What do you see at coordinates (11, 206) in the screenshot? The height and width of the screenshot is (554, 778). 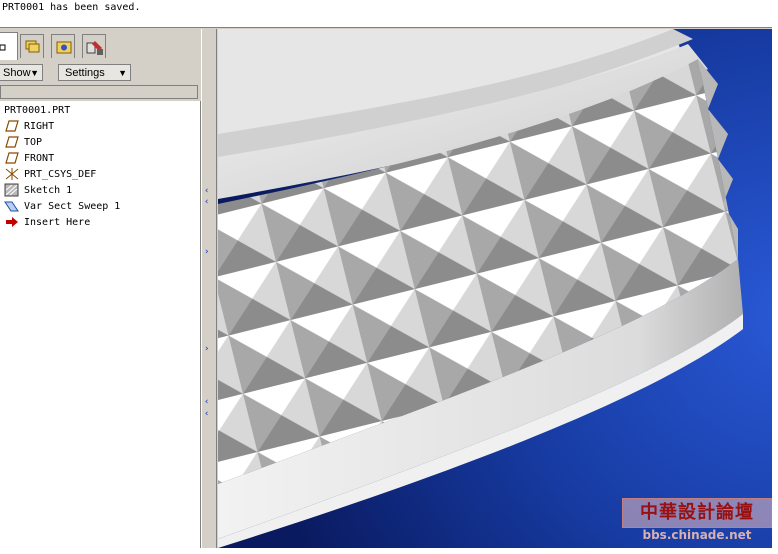 I see `sweep-icon` at bounding box center [11, 206].